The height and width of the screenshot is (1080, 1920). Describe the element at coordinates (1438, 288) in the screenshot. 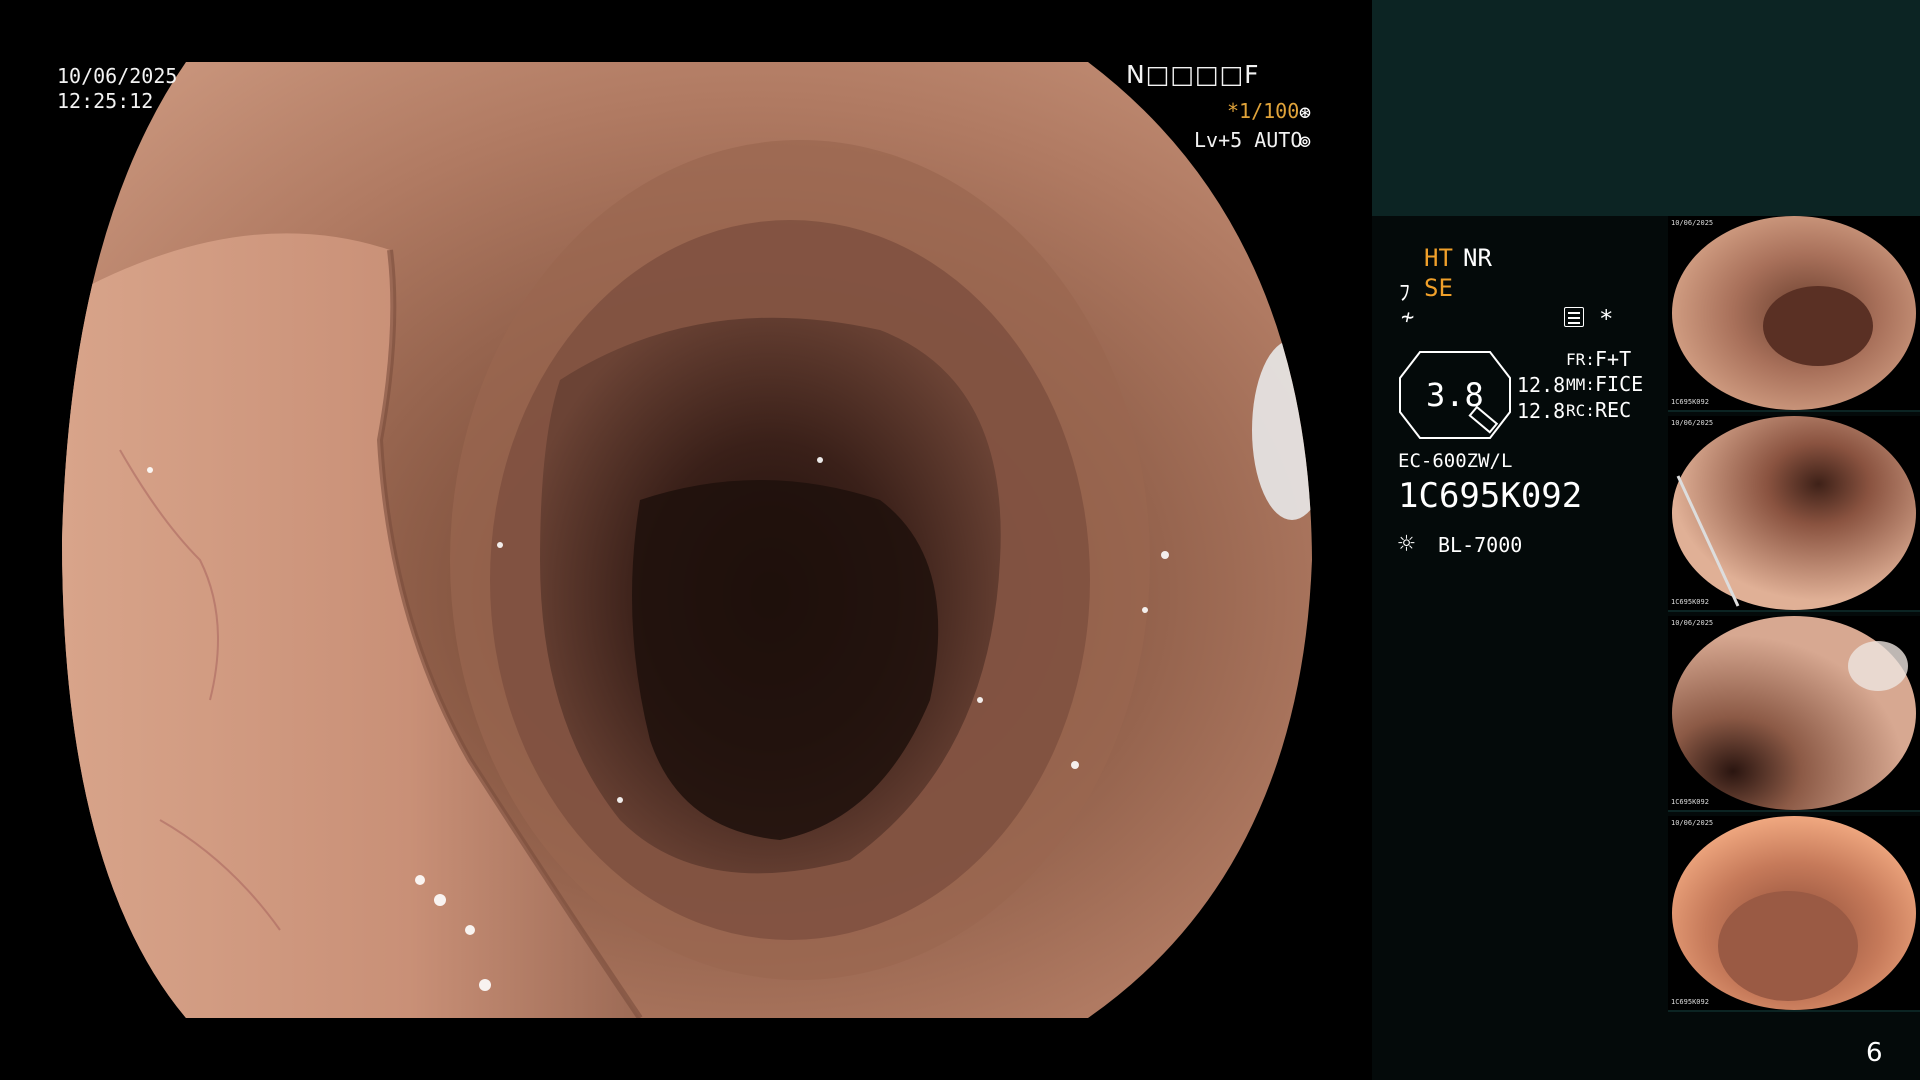

I see `se-indicator: SE` at that location.